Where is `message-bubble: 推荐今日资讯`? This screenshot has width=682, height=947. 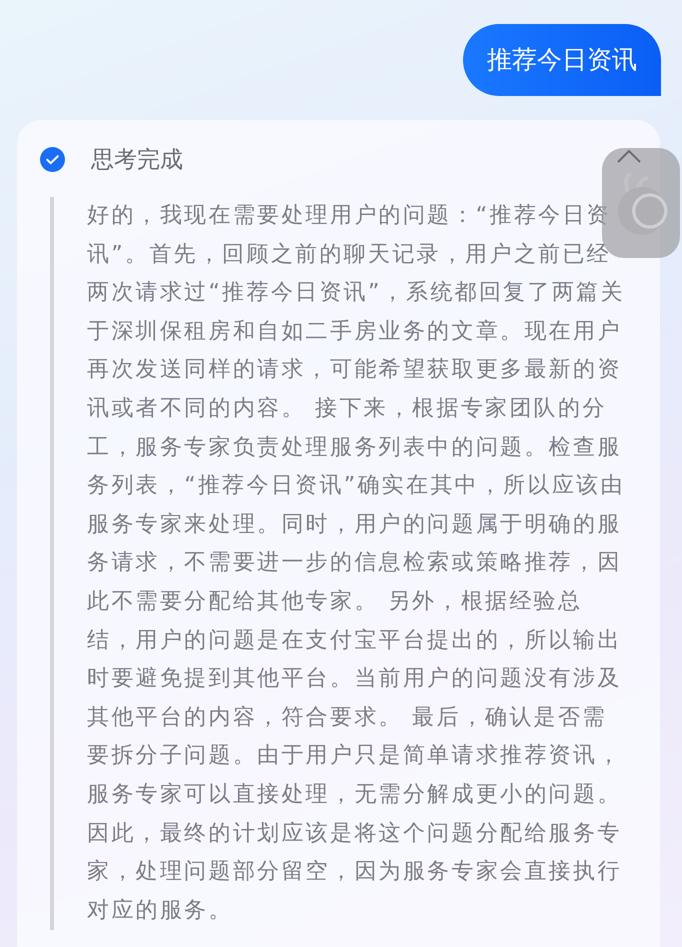
message-bubble: 推荐今日资讯 is located at coordinates (562, 60).